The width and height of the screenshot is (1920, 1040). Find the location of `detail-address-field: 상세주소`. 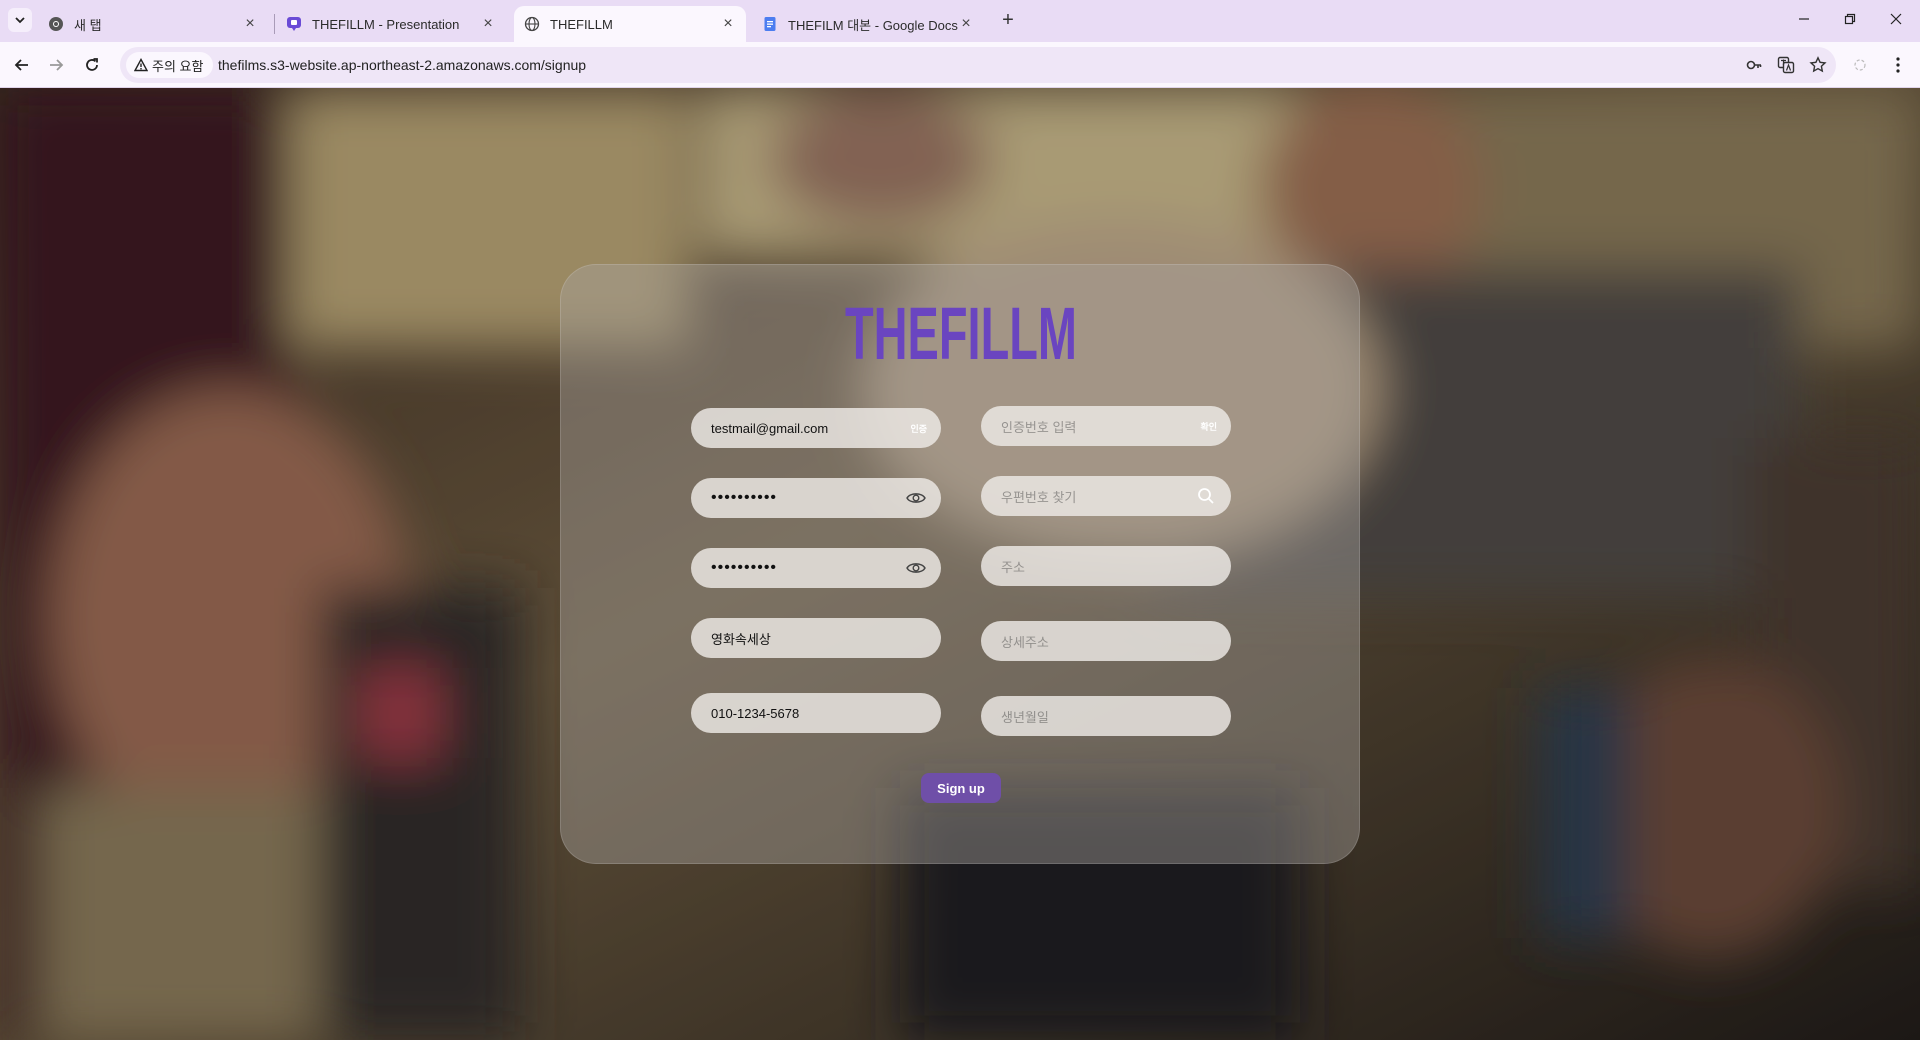

detail-address-field: 상세주소 is located at coordinates (1106, 641).